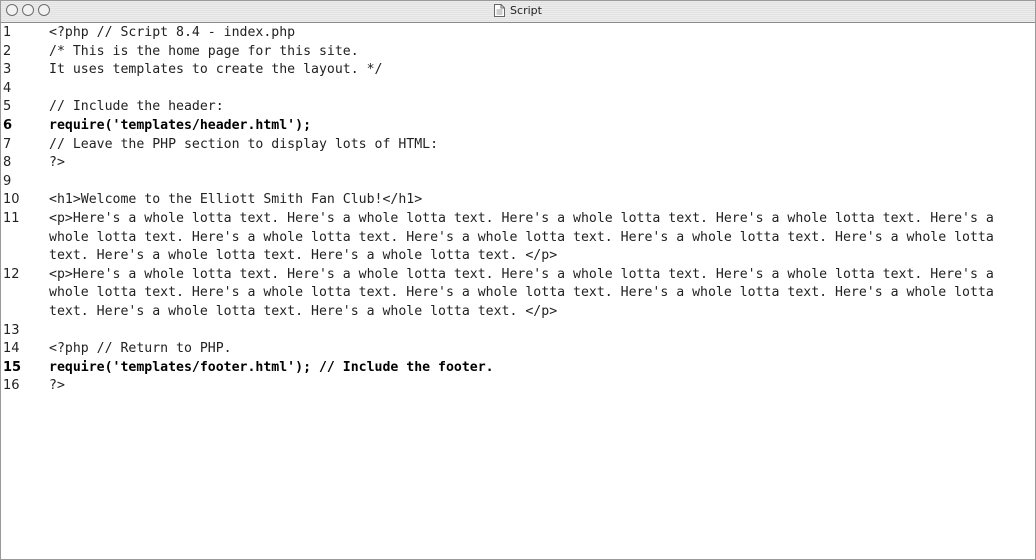 The image size is (1036, 560). What do you see at coordinates (518, 52) in the screenshot?
I see `code-line: 2 /* This is the home page for this site.` at bounding box center [518, 52].